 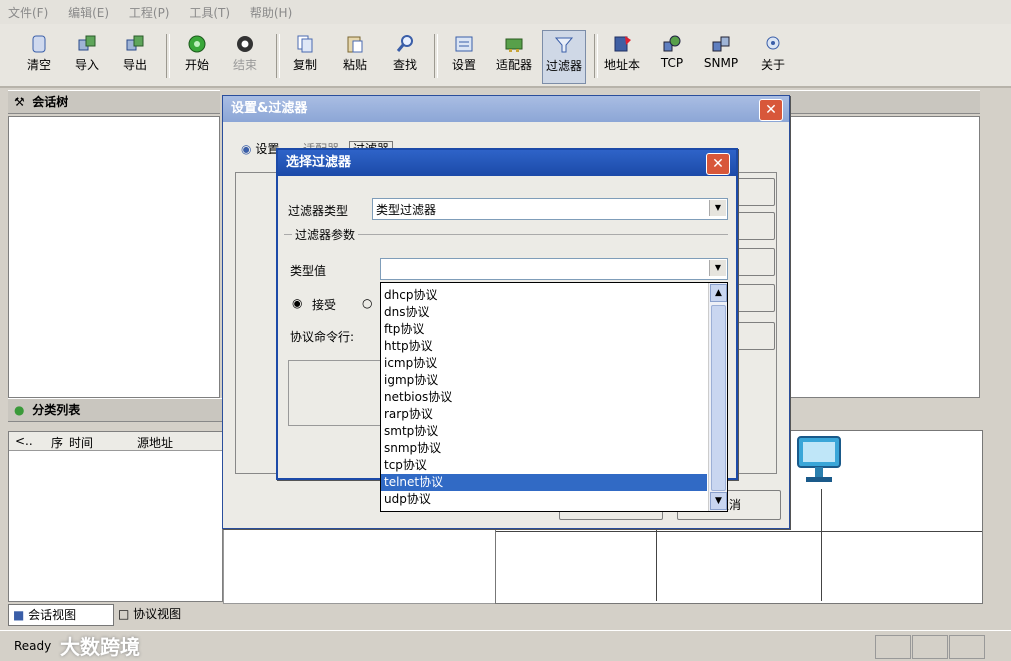 I want to click on list-item: dhcp协议, so click(x=544, y=295).